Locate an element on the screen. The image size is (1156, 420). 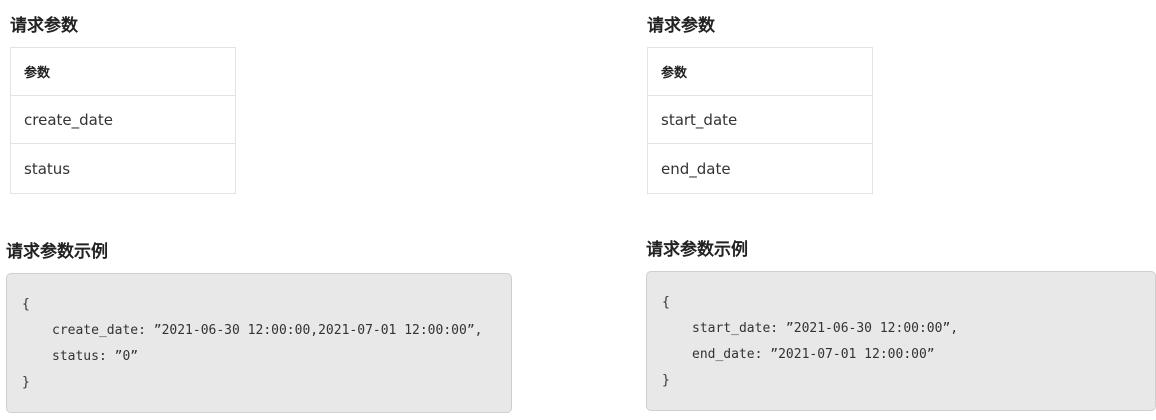
code-line: status: ”0” is located at coordinates (95, 356).